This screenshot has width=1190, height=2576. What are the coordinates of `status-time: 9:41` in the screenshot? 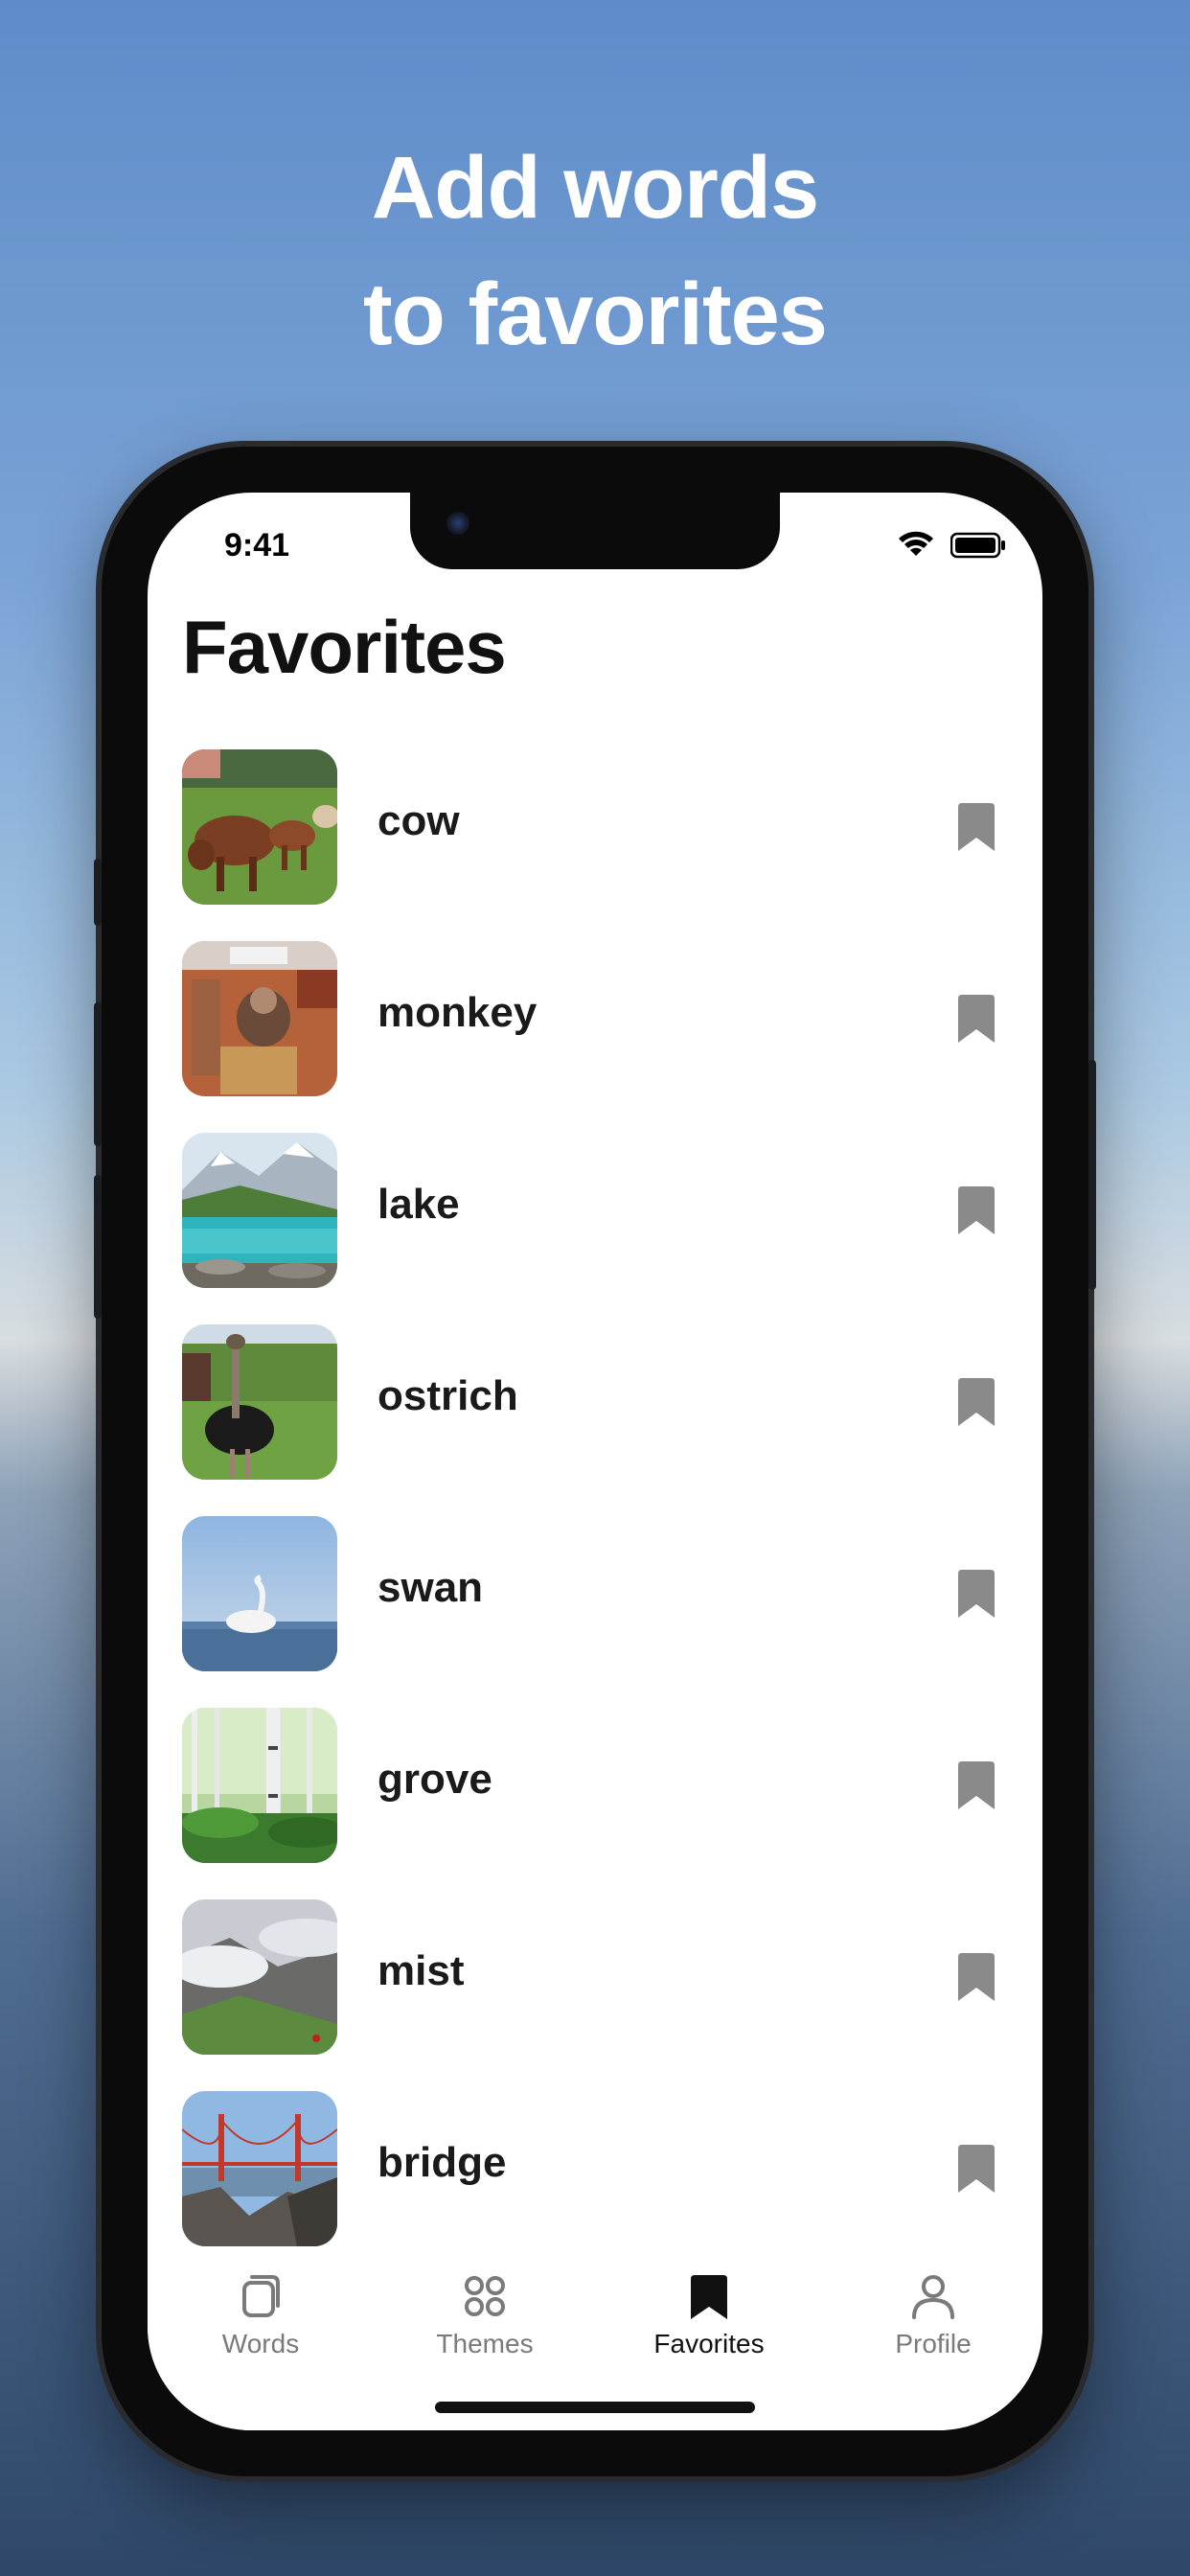 It's located at (257, 545).